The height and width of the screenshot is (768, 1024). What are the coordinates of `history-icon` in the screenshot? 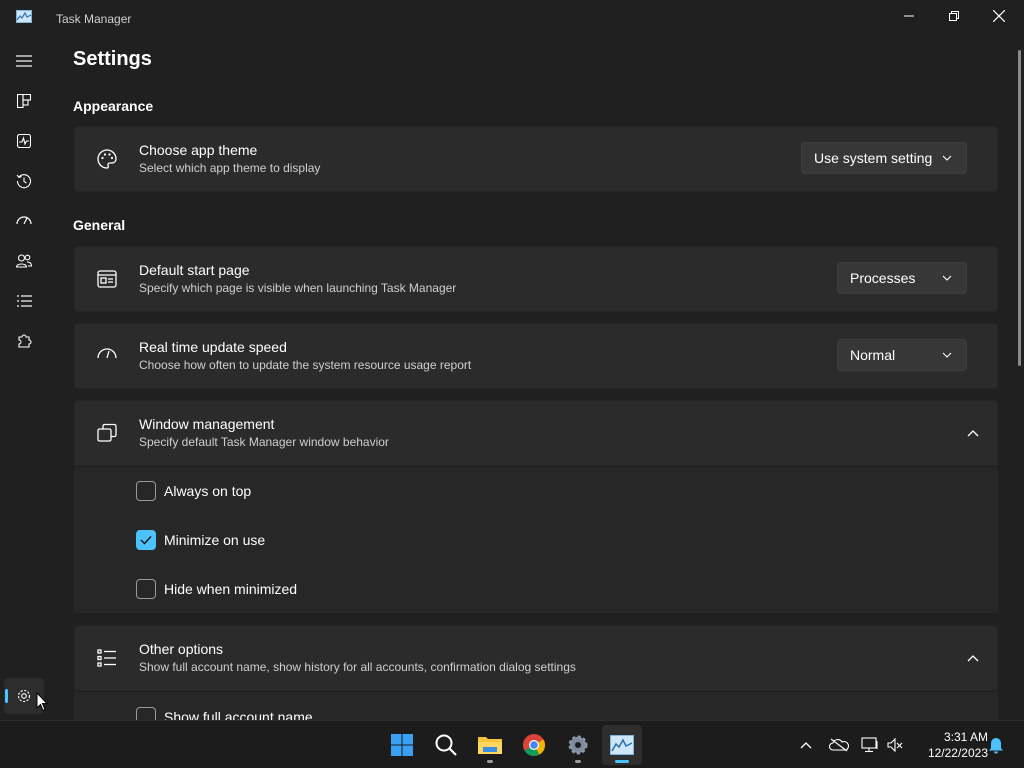 It's located at (24, 181).